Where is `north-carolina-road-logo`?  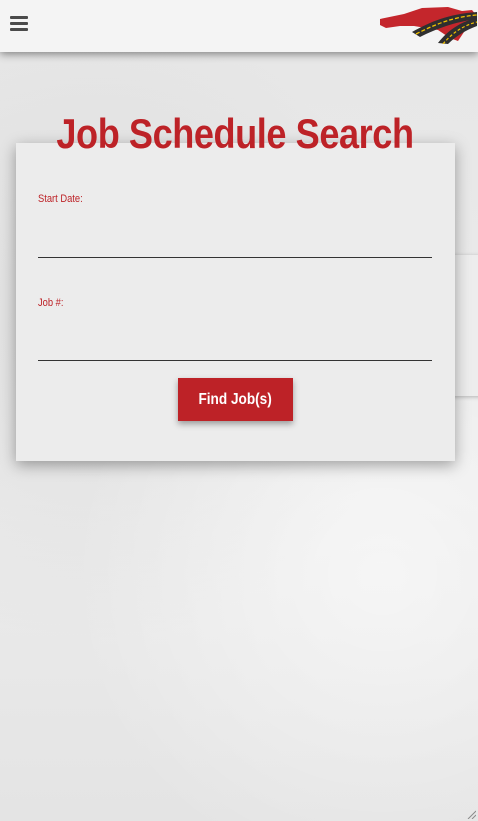 north-carolina-road-logo is located at coordinates (428, 24).